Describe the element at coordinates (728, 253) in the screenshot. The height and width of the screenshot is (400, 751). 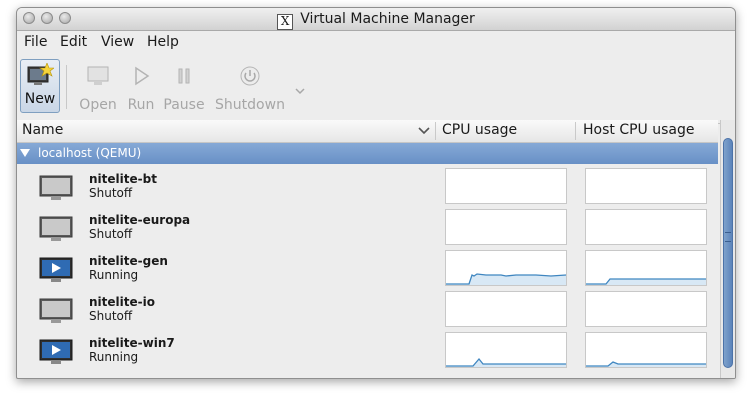
I see `scrollbar-thumb` at that location.